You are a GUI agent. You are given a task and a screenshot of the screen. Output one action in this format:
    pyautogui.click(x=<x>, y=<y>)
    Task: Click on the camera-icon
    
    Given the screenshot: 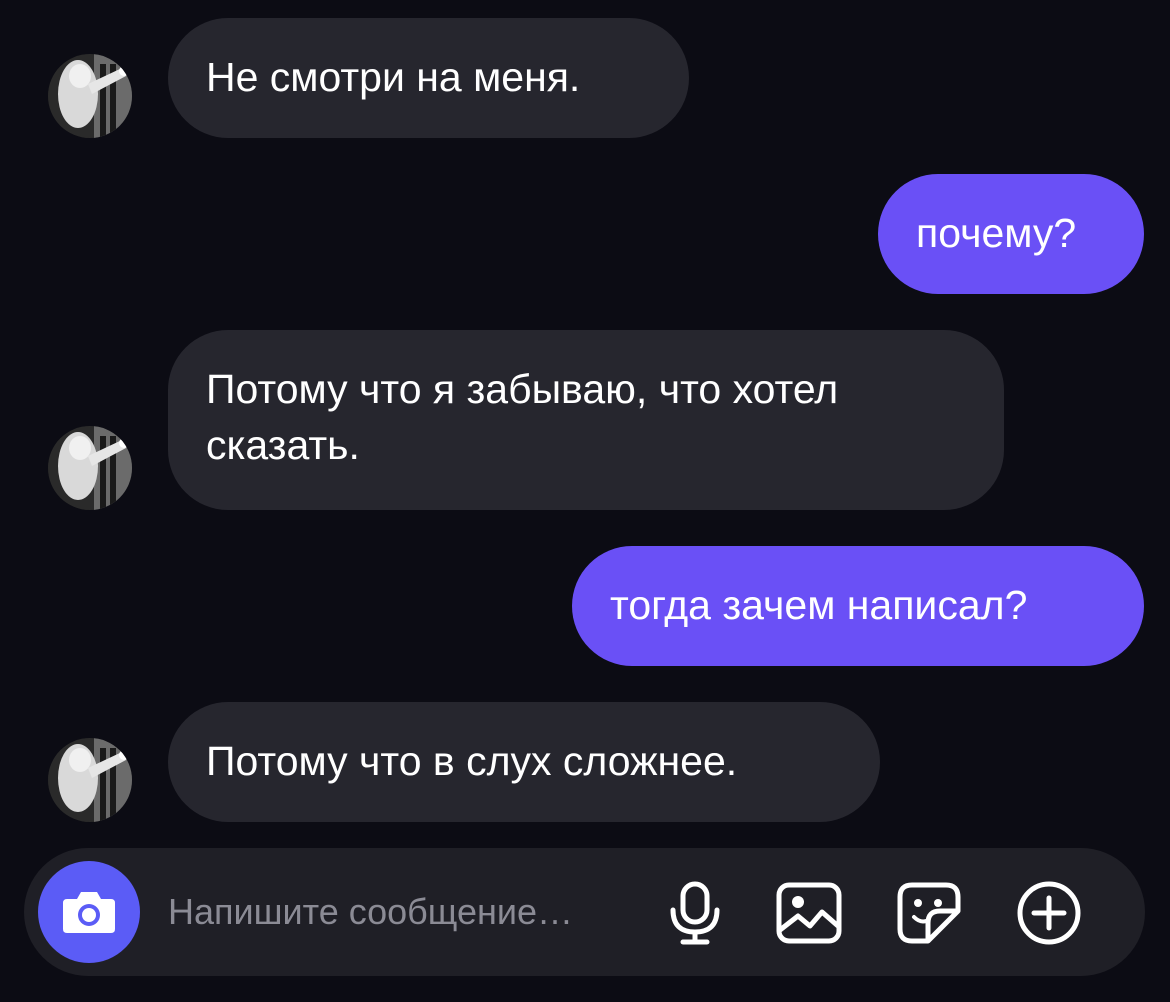 What is the action you would take?
    pyautogui.click(x=89, y=912)
    